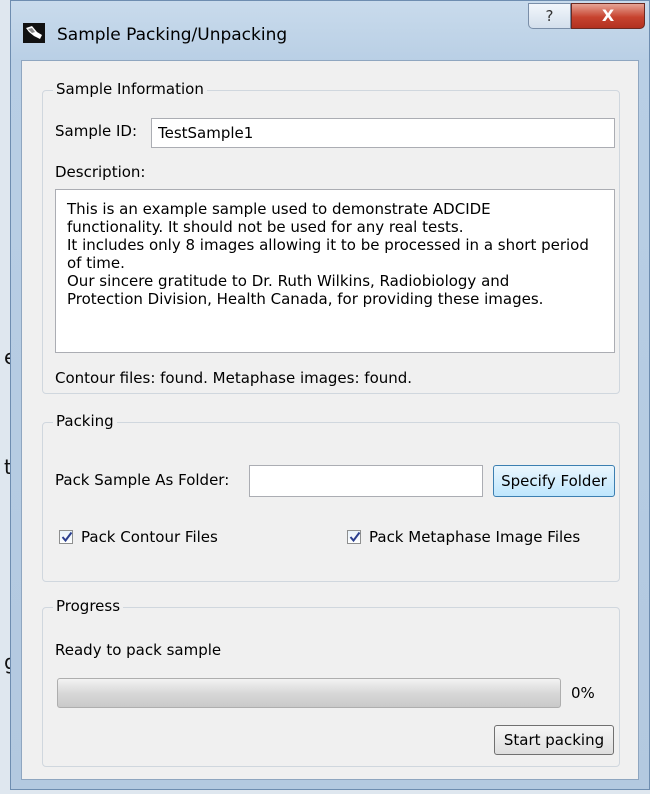  Describe the element at coordinates (366, 481) in the screenshot. I see `pack-folder-input` at that location.